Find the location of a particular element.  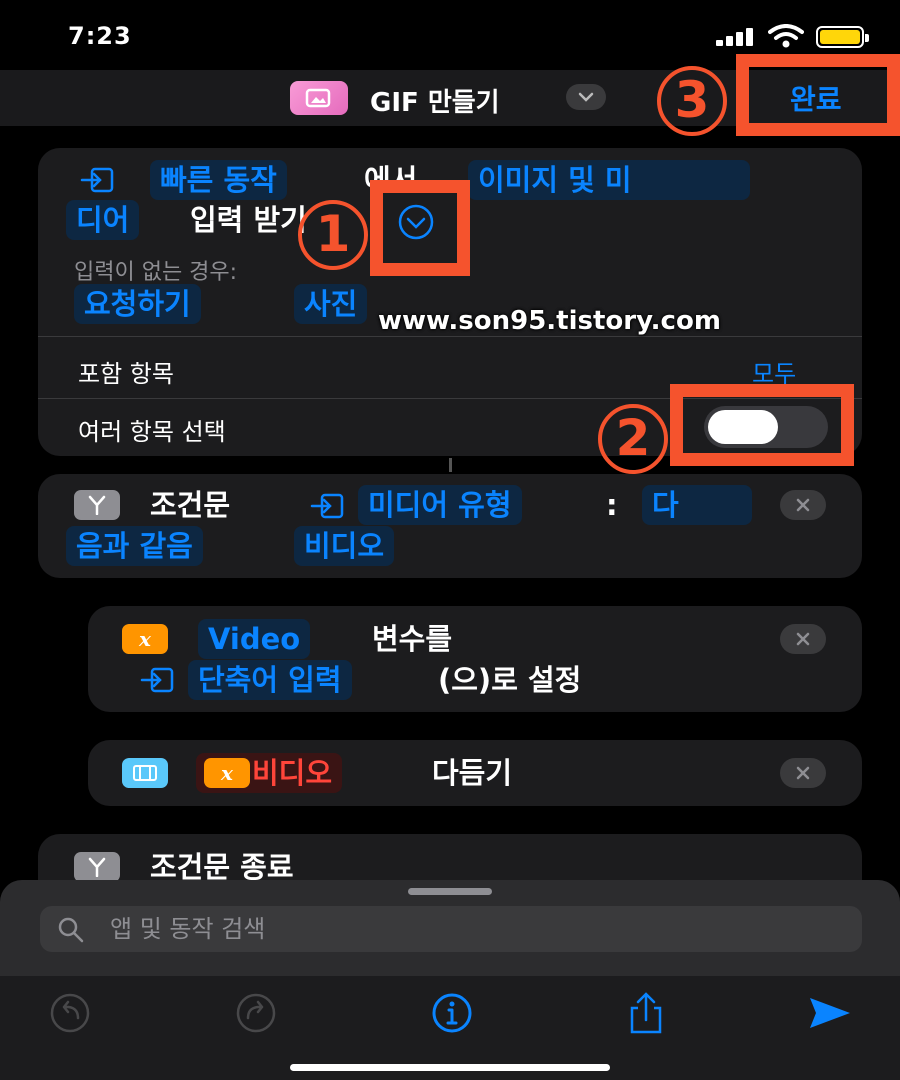

trim-text: 다듬기 is located at coordinates (472, 773).